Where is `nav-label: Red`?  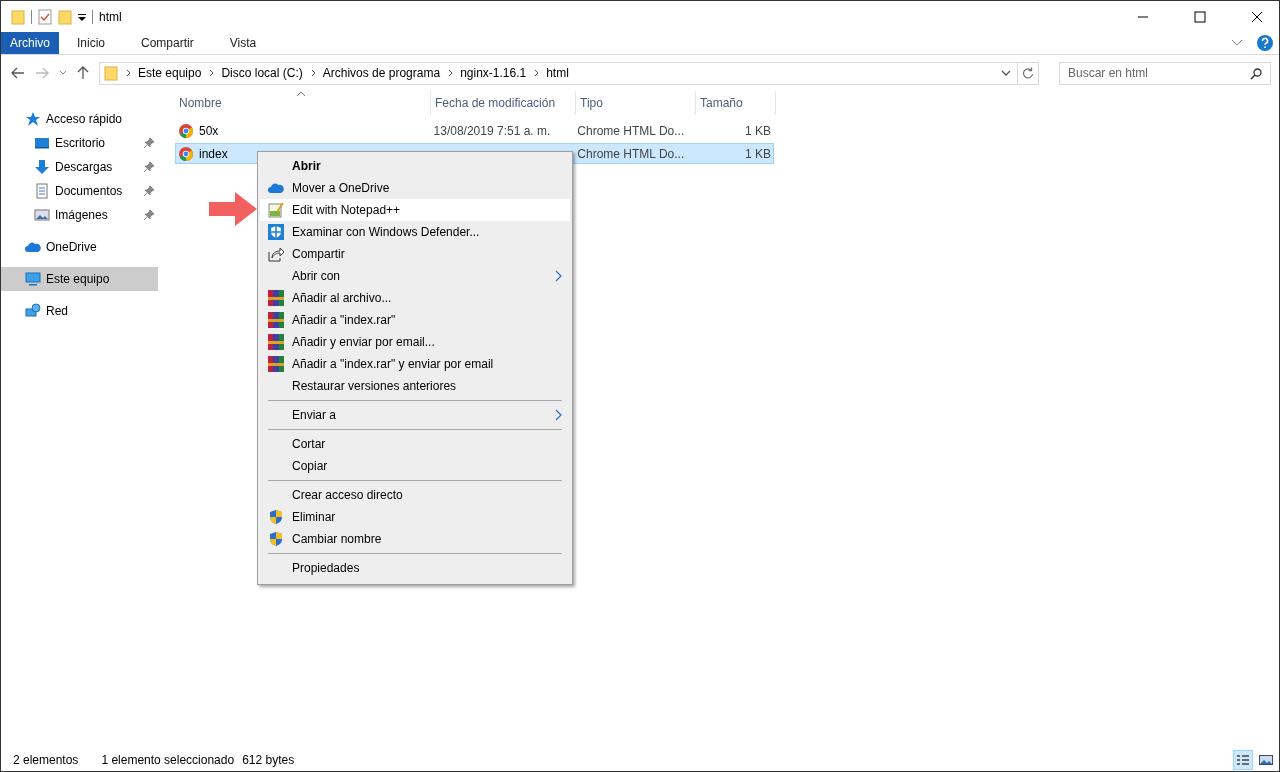 nav-label: Red is located at coordinates (57, 311).